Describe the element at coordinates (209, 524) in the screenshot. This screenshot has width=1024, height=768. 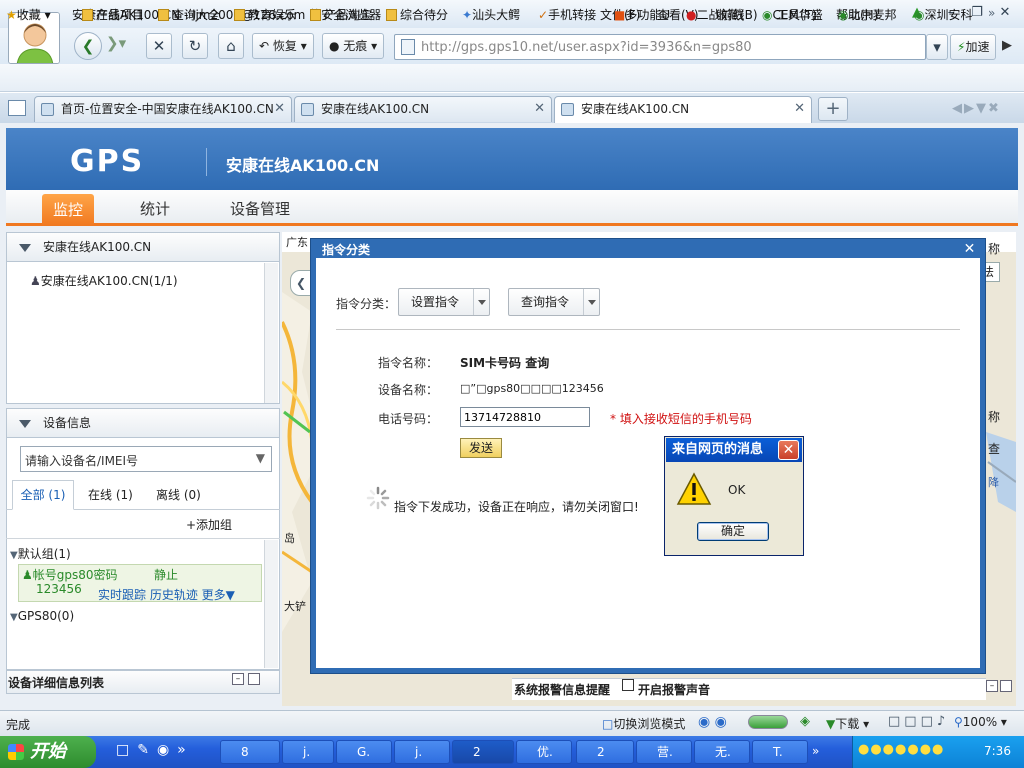
I see `add-group-link: +添加组` at that location.